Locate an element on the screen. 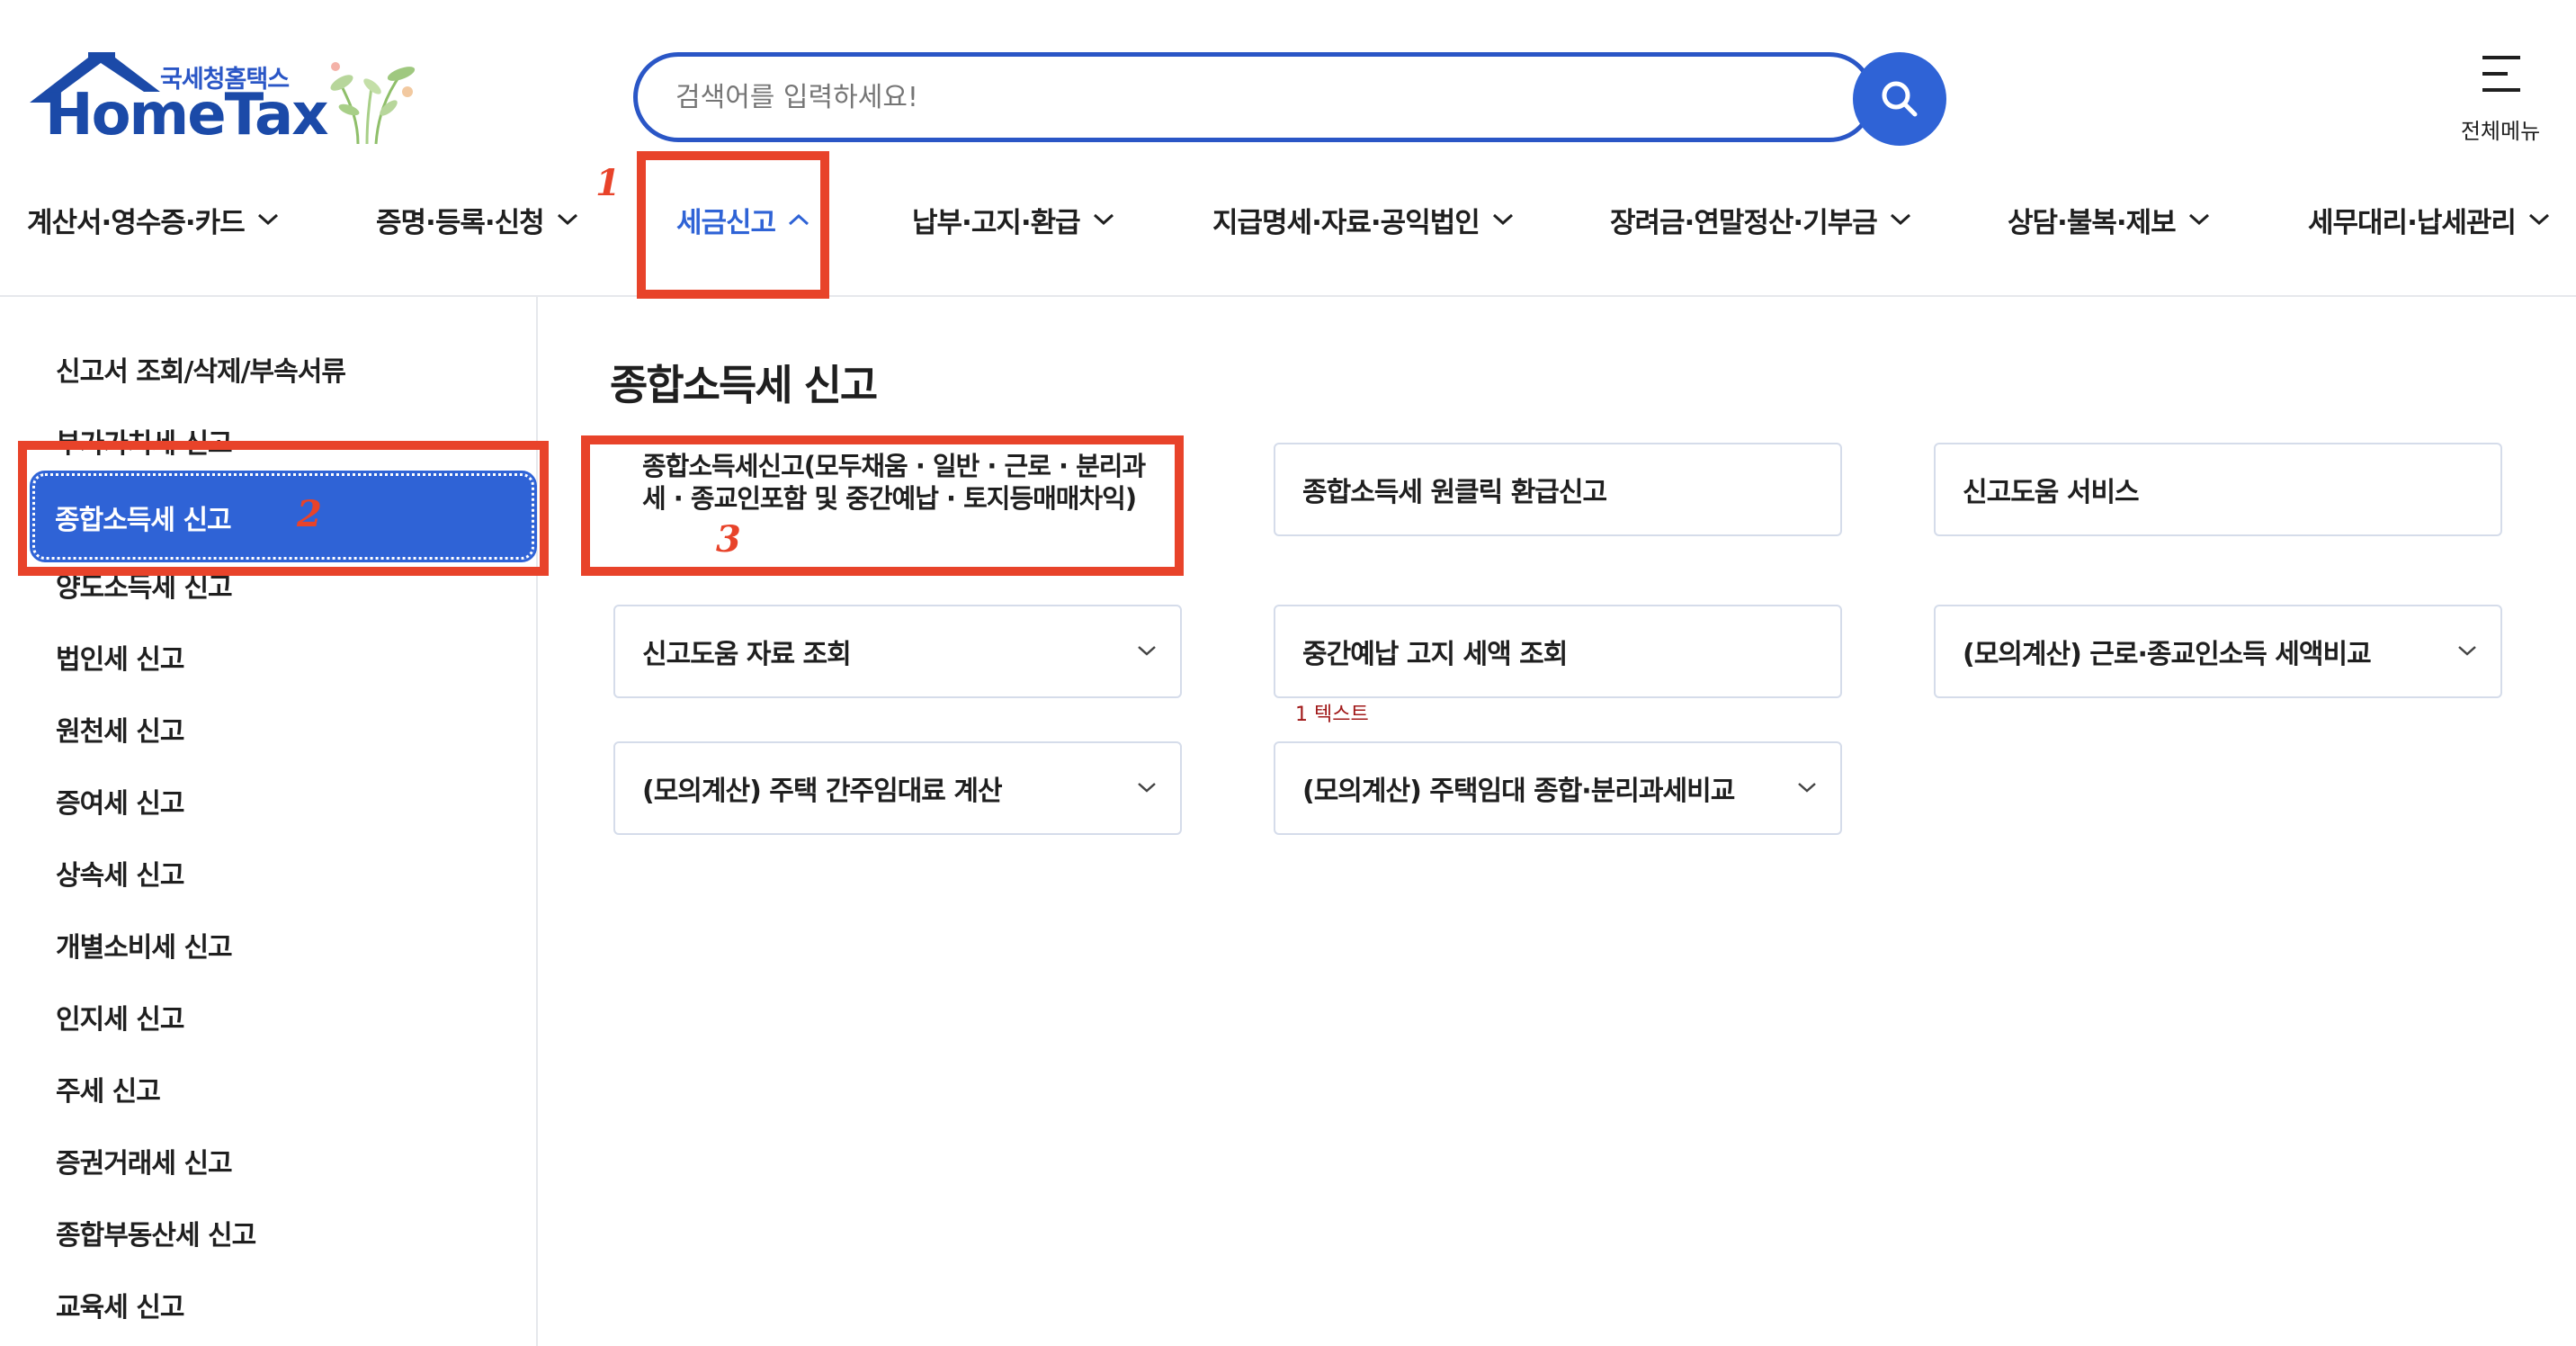 The height and width of the screenshot is (1346, 2576). sidebar-item-withholding-tax: 원천세 신고 is located at coordinates (120, 729).